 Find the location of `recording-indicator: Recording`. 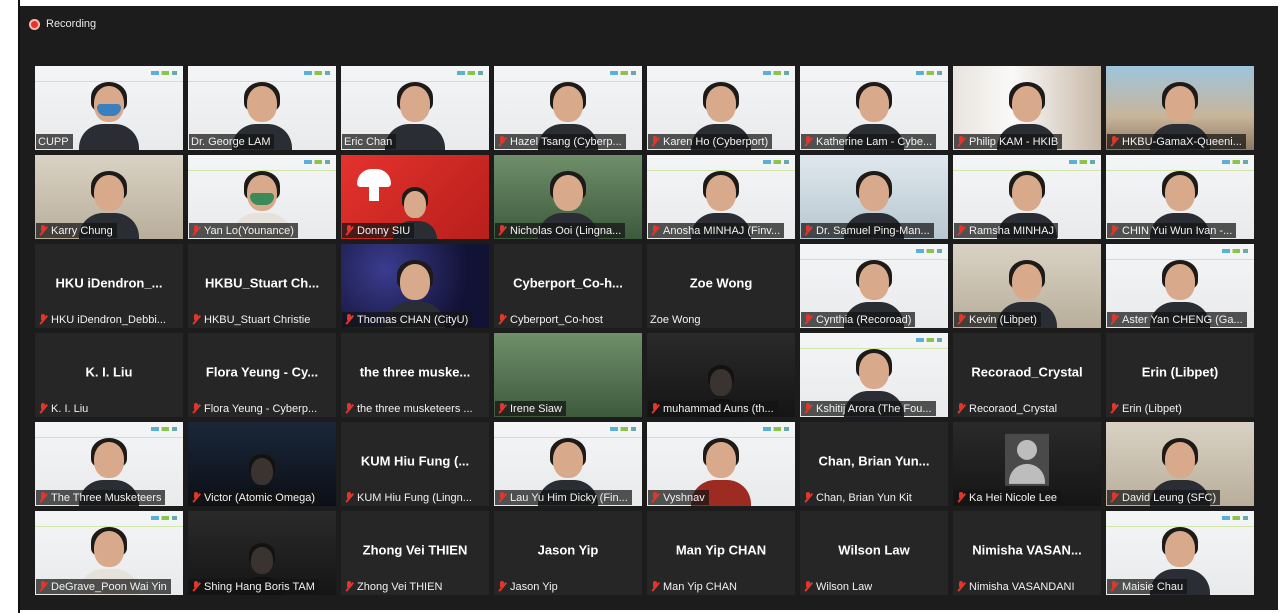

recording-indicator: Recording is located at coordinates (62, 24).